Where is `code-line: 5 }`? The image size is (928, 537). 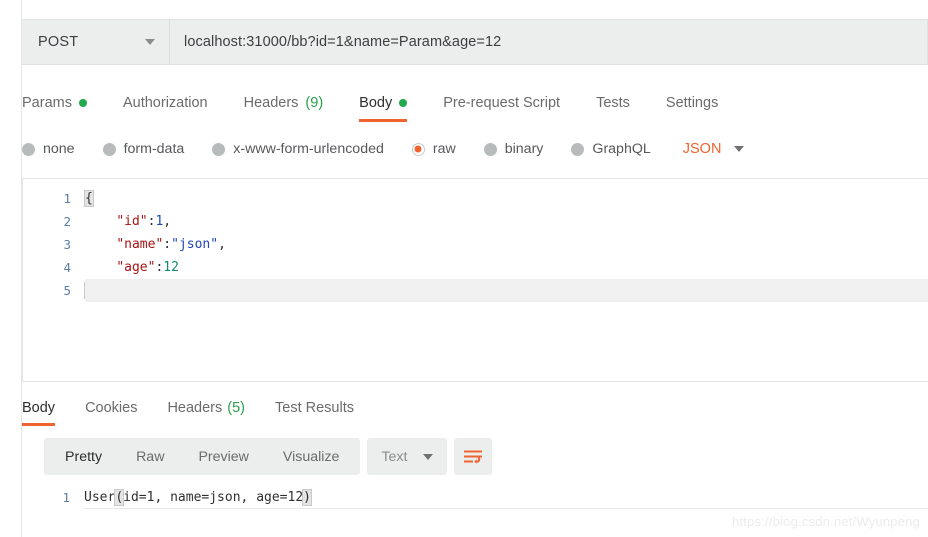 code-line: 5 } is located at coordinates (475, 290).